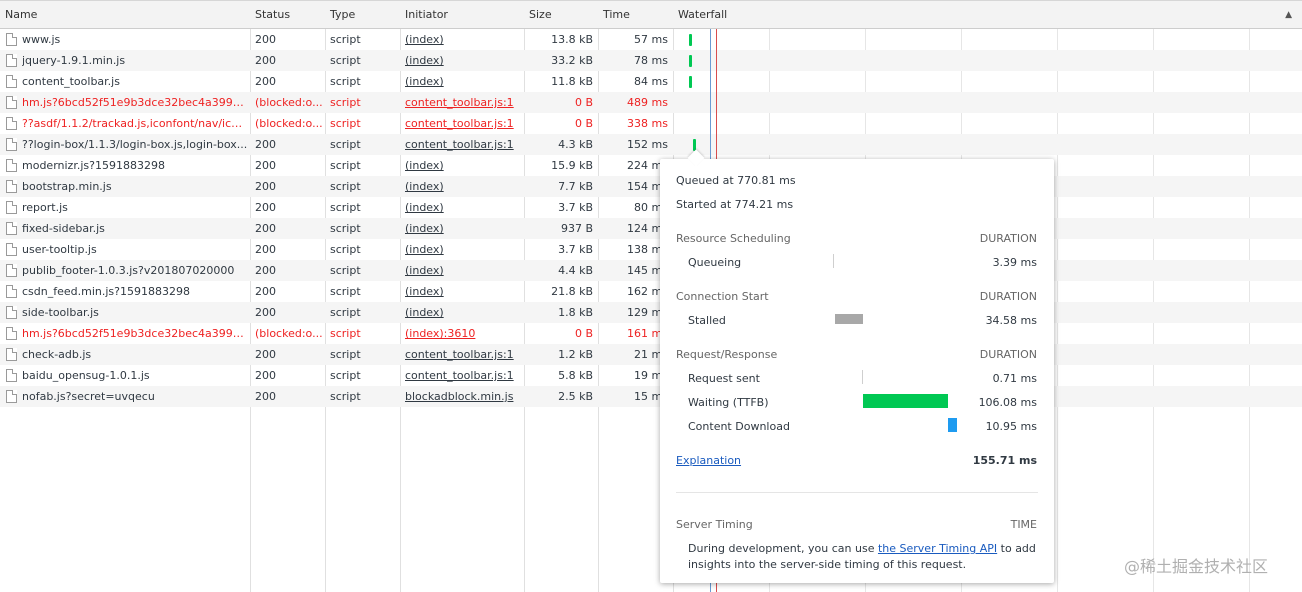 The image size is (1302, 592). I want to click on request-time: 57 ms, so click(651, 39).